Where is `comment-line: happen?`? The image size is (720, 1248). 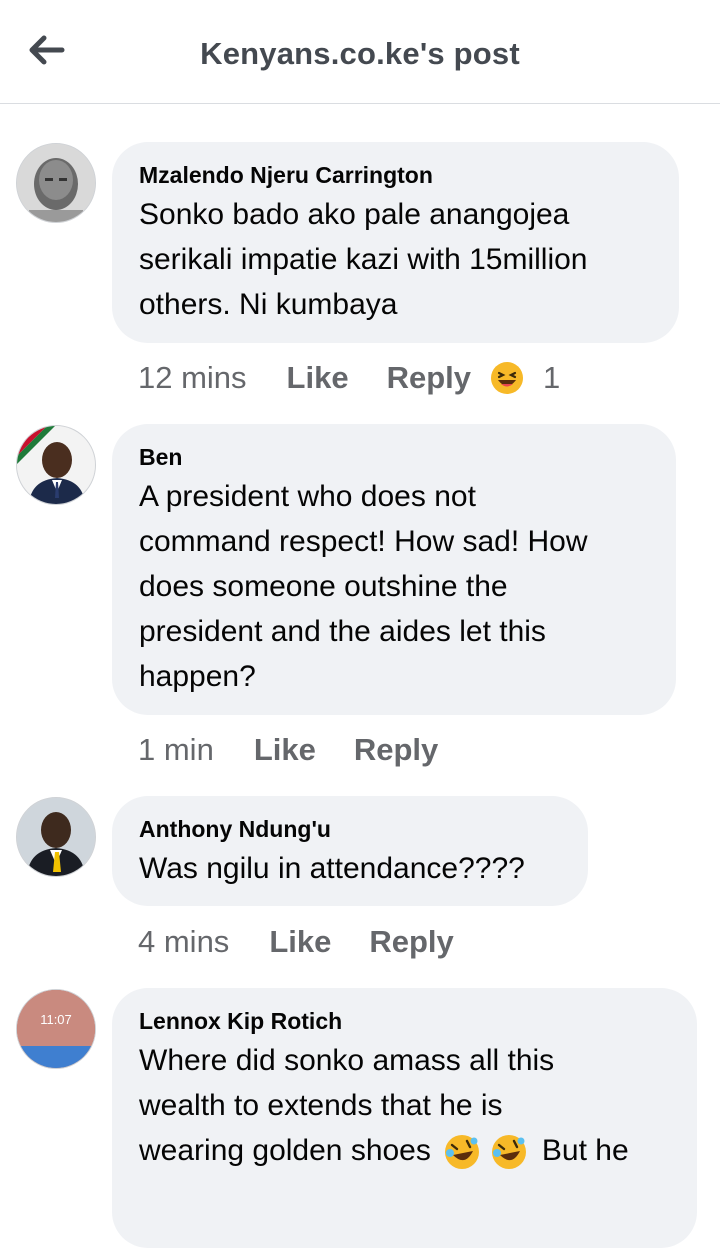
comment-line: happen? is located at coordinates (197, 676).